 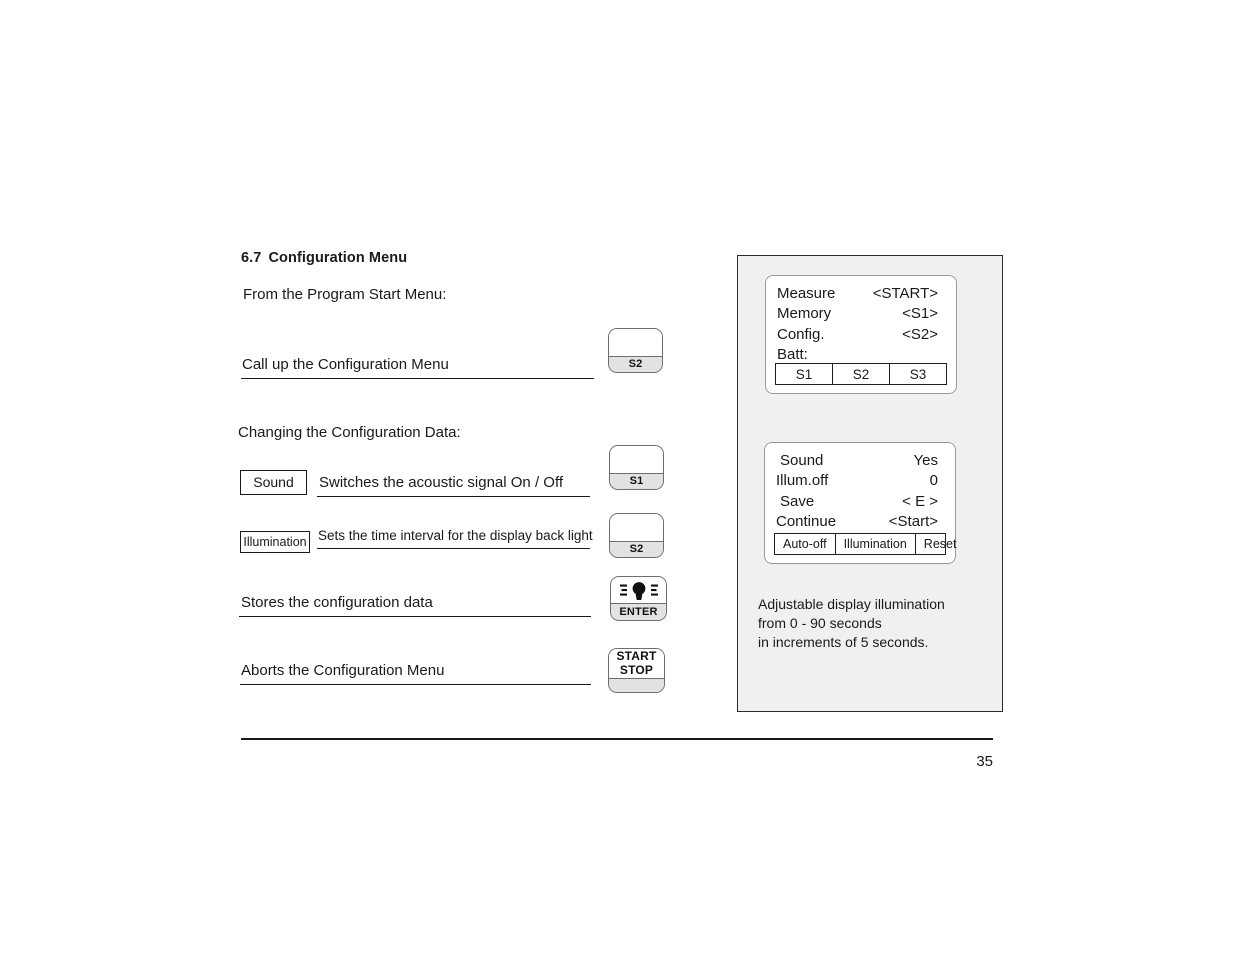 I want to click on instruction-text: Switches the acoustic signal On / Off, so click(x=441, y=482).